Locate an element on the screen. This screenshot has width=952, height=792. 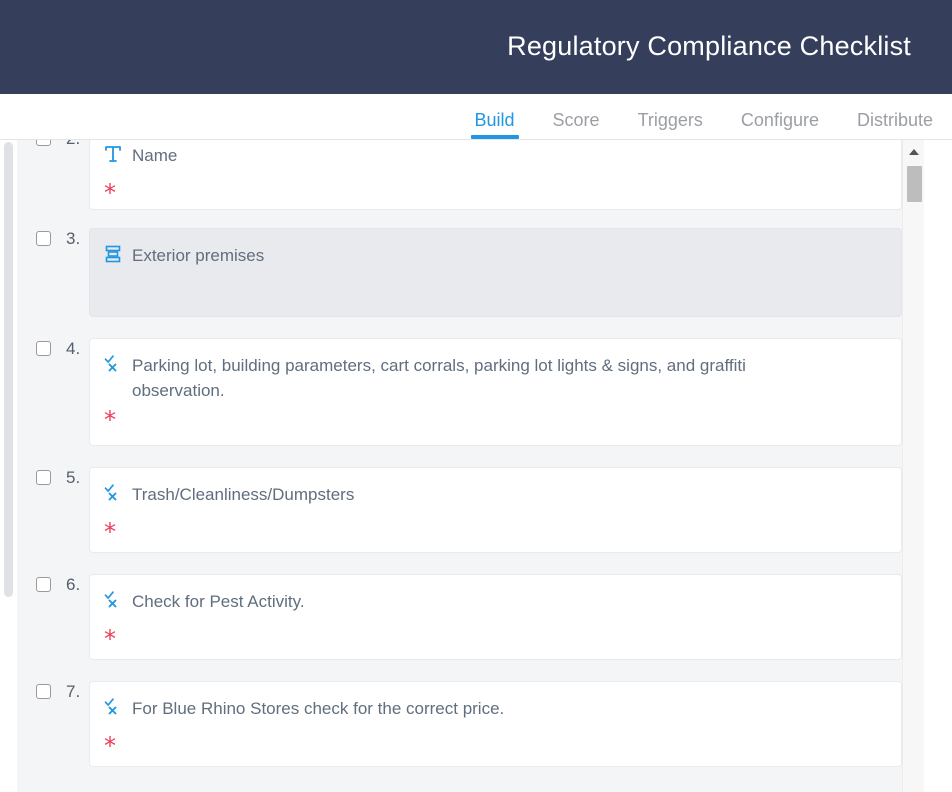
item-number: 6. is located at coordinates (73, 584).